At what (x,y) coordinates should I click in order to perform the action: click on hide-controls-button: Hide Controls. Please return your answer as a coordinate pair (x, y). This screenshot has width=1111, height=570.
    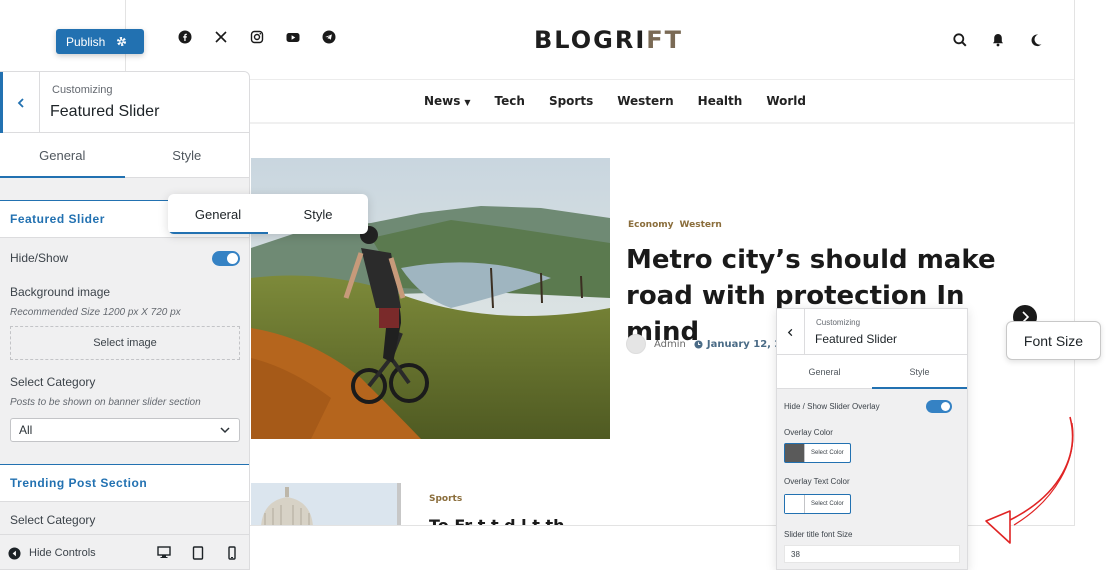
    Looking at the image, I should click on (73, 553).